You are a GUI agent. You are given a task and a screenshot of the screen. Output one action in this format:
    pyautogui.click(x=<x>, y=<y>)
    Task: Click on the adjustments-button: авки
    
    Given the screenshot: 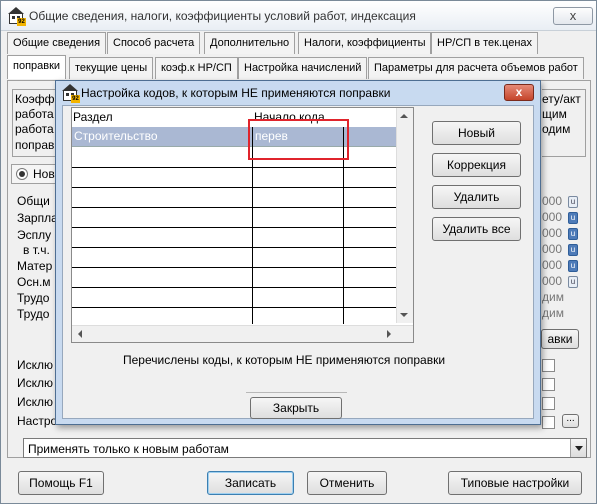 What is the action you would take?
    pyautogui.click(x=560, y=339)
    